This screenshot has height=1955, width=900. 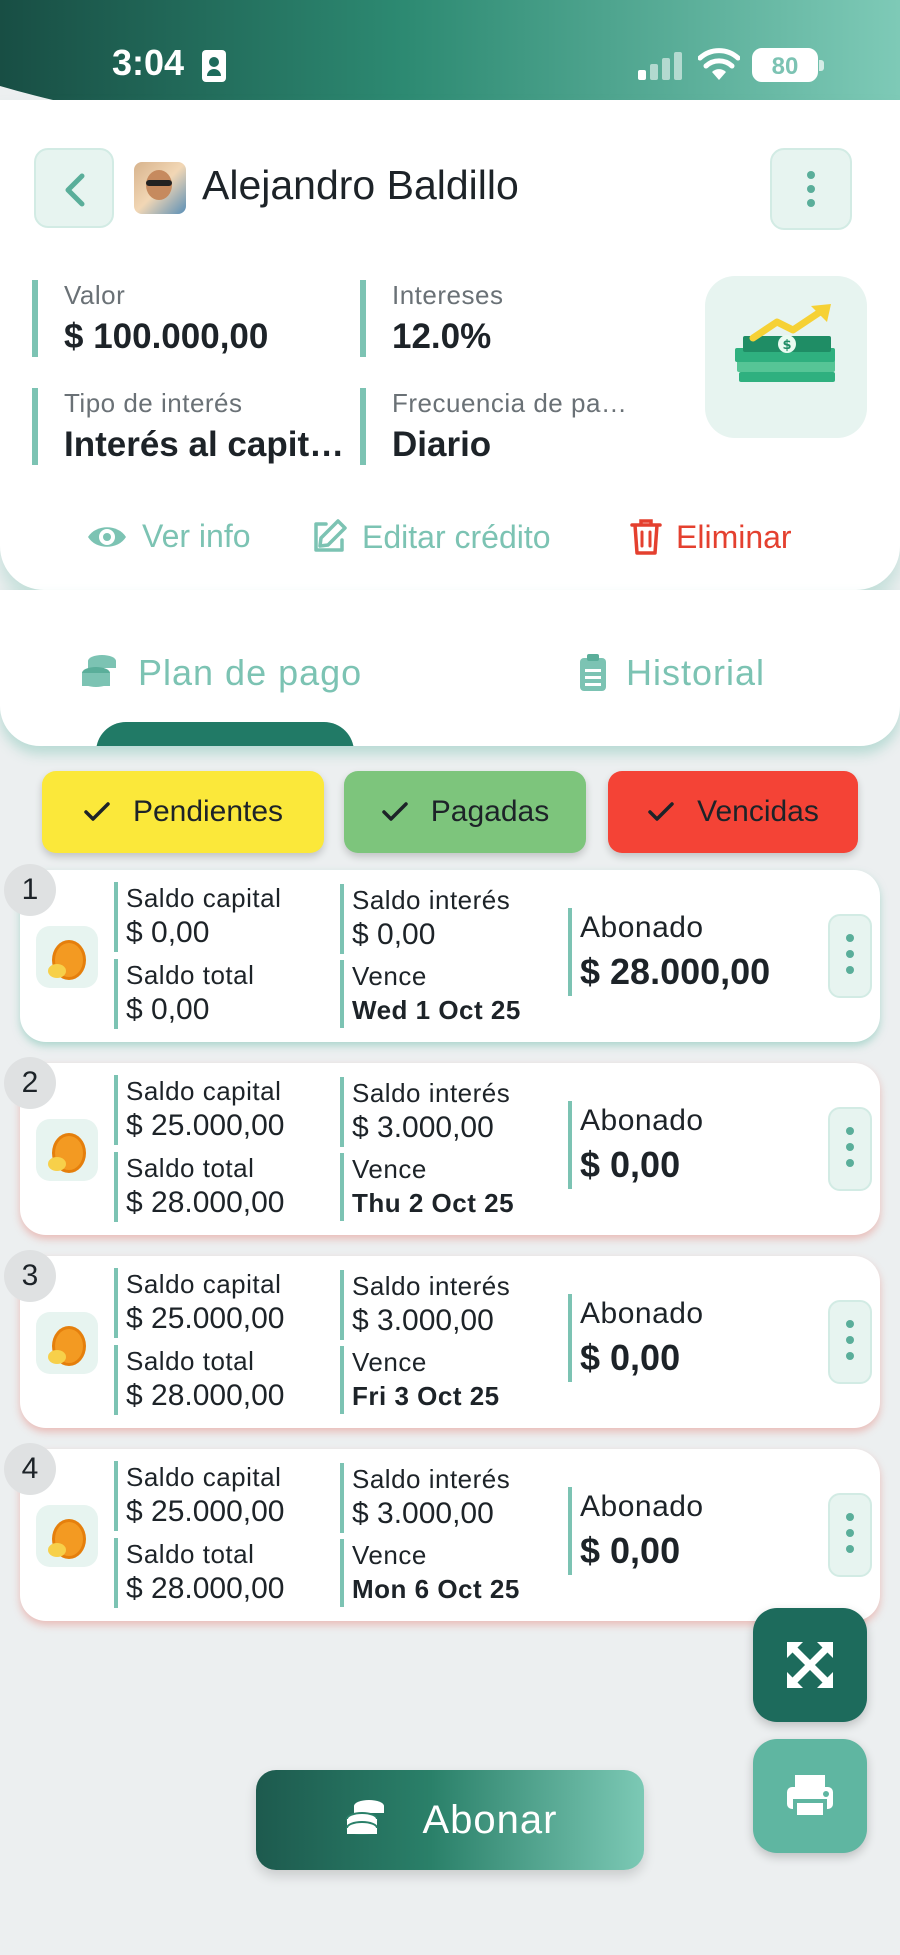 I want to click on frecuencia-field: Frecuencia de pa… Diario, so click(x=493, y=426).